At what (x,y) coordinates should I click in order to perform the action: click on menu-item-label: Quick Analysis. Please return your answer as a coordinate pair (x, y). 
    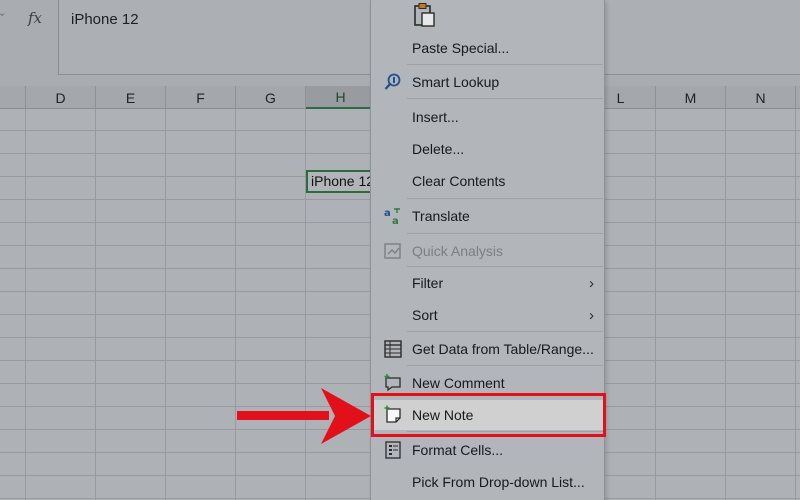
    Looking at the image, I should click on (458, 251).